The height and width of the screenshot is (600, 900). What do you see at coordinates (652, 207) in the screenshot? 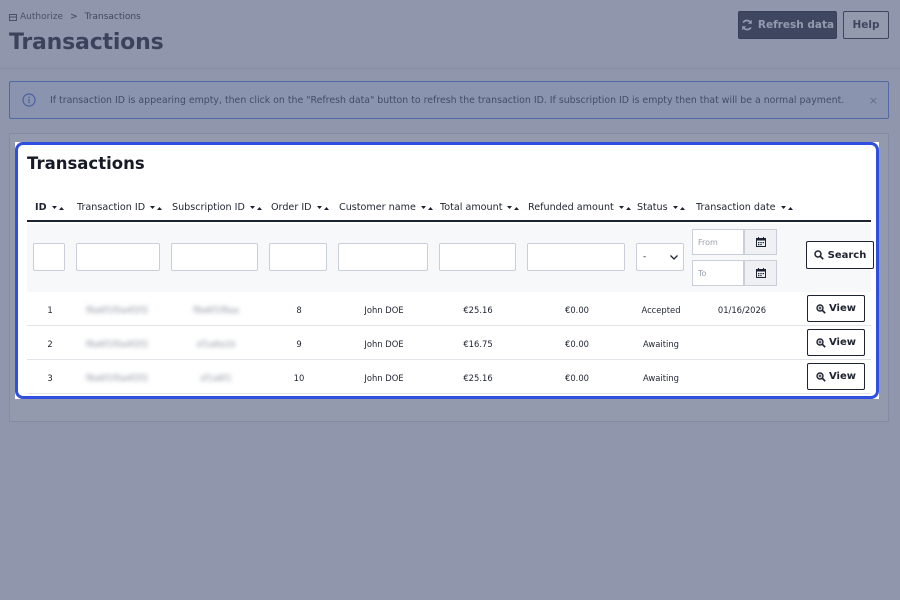
I see `column-label: Status` at bounding box center [652, 207].